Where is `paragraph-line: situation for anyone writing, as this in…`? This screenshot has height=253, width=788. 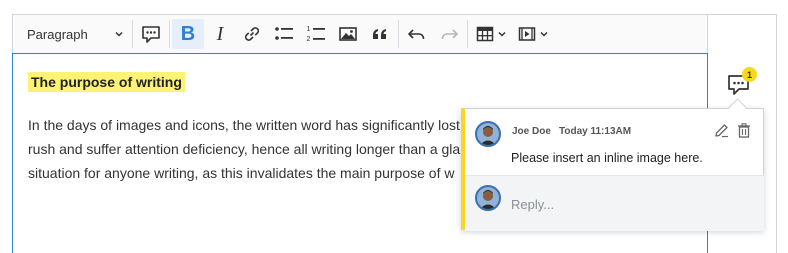 paragraph-line: situation for anyone writing, as this in… is located at coordinates (241, 173).